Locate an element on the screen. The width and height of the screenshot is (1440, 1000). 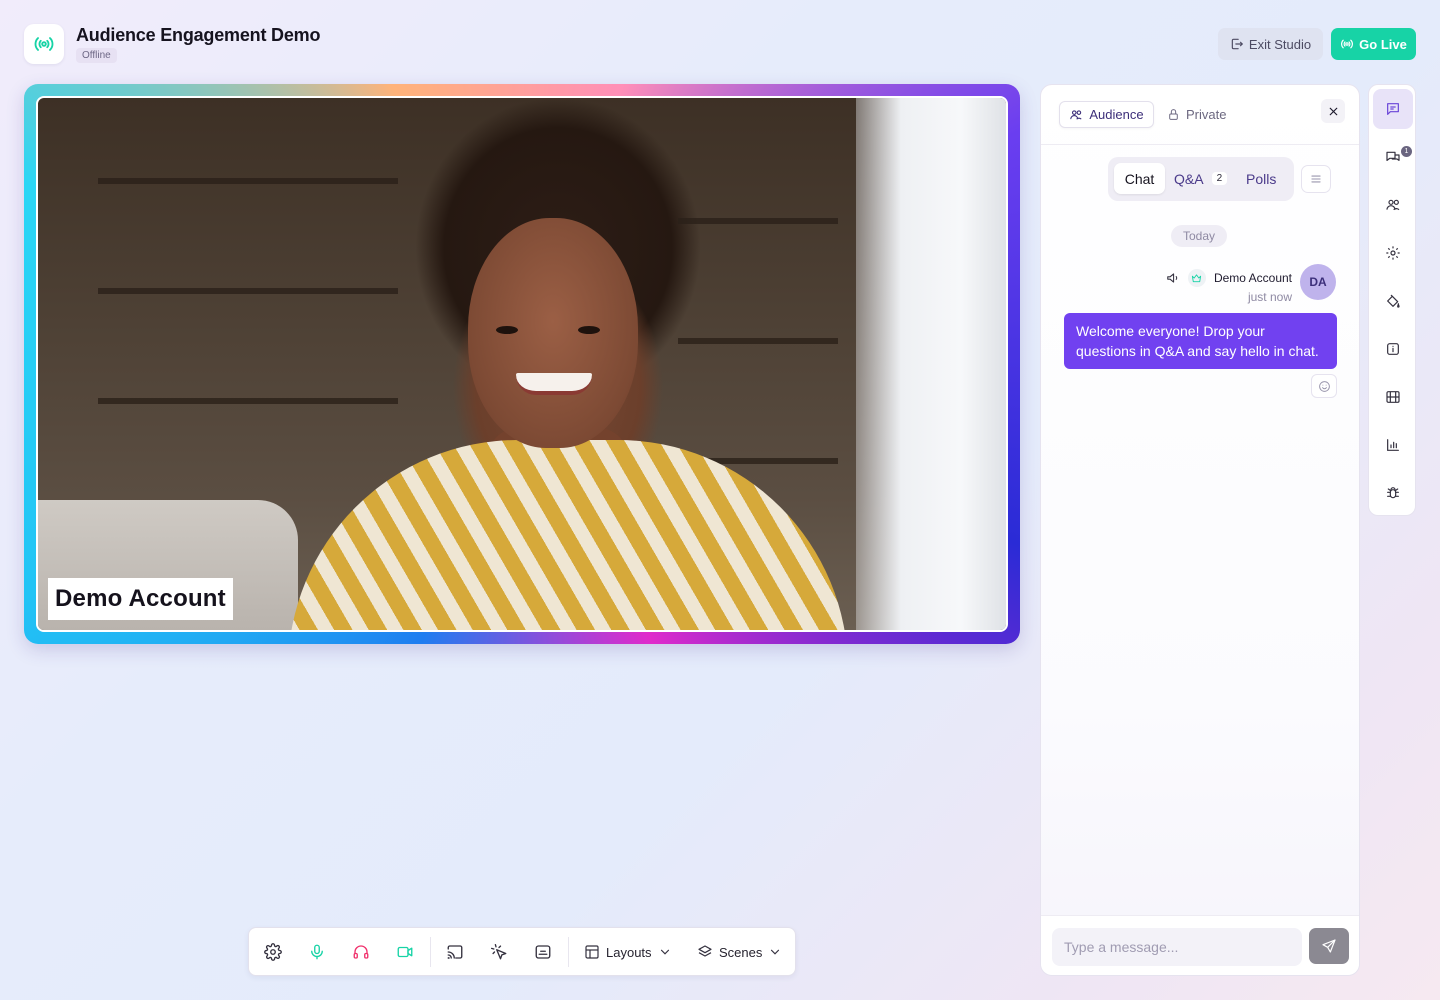
scenes-label: Scenes is located at coordinates (741, 952).